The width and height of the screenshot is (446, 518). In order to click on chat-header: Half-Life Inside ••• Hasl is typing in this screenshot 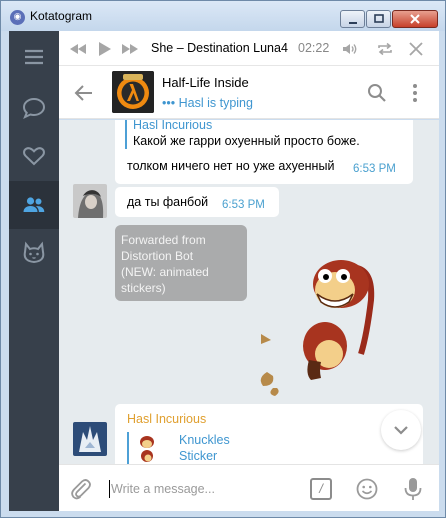, I will do `click(249, 92)`.